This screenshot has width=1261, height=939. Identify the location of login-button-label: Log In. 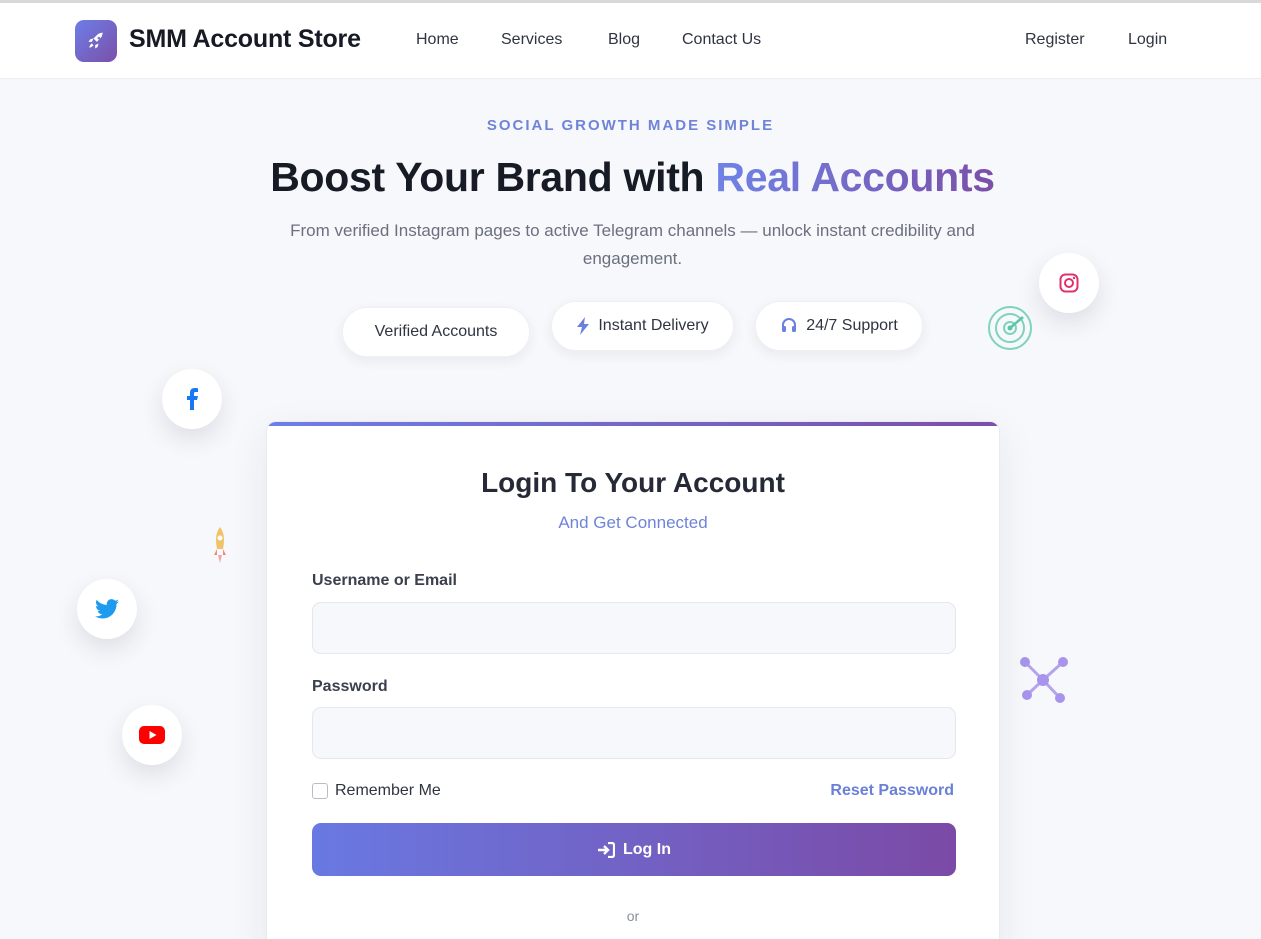
(647, 849).